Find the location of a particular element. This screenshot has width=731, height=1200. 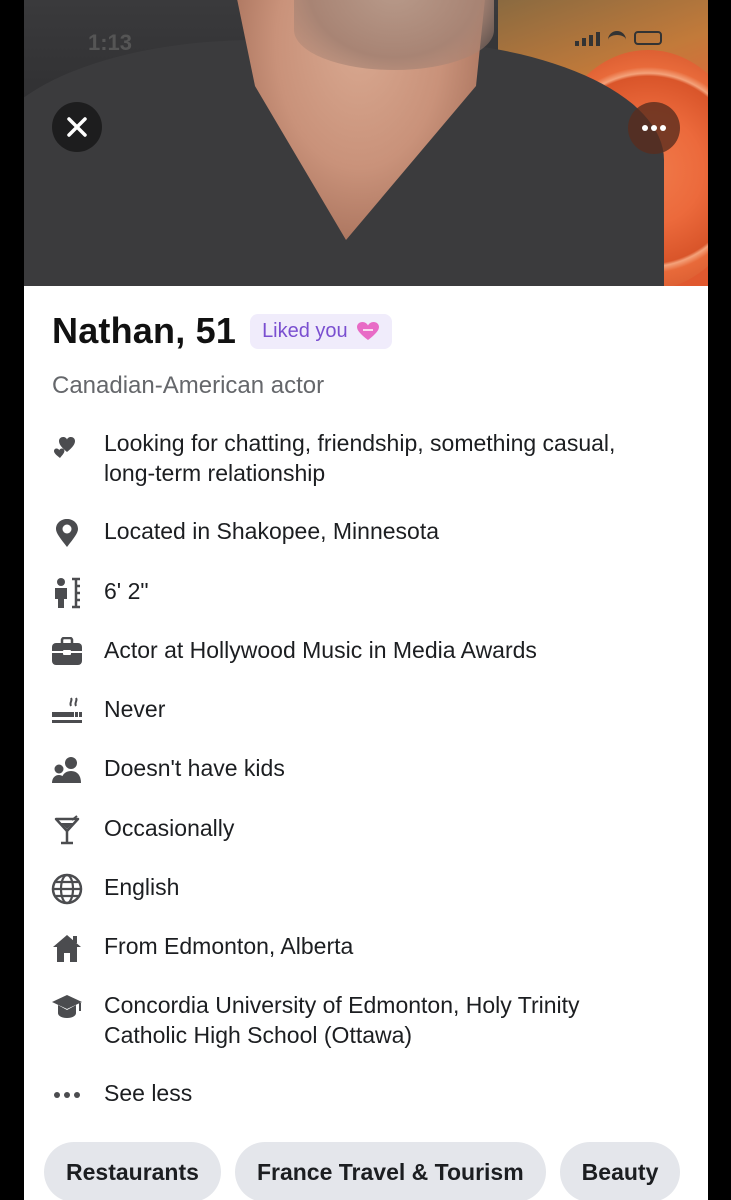

interest-chip: Beauty is located at coordinates (620, 1171).